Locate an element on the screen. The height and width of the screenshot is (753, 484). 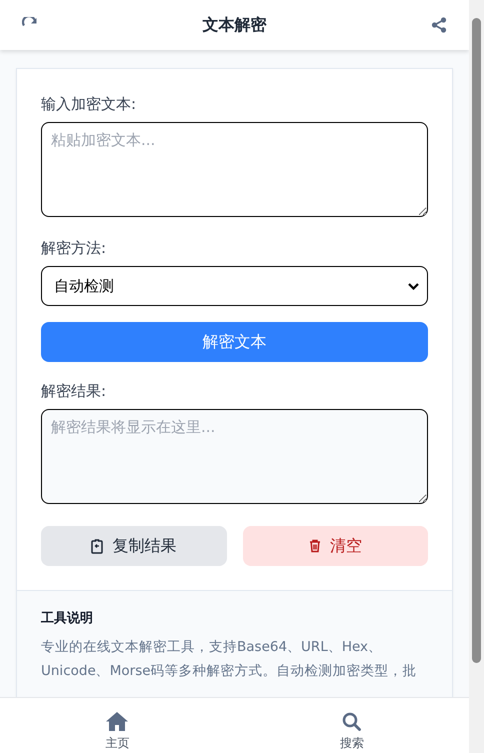
home-icon is located at coordinates (117, 721).